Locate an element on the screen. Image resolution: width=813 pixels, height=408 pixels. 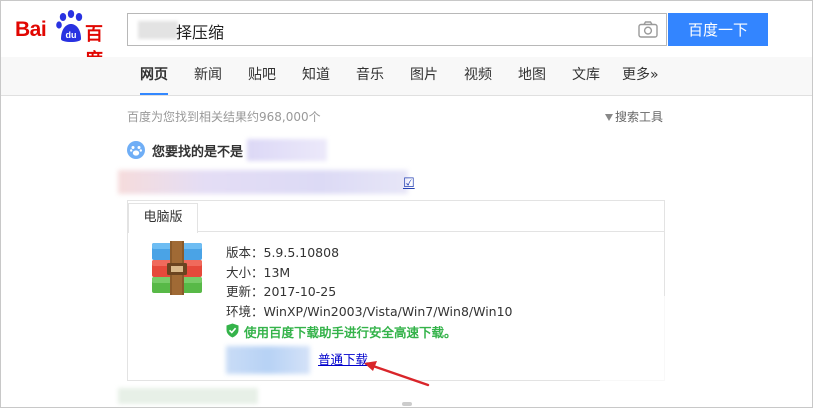
result-title-tail: ☑ is located at coordinates (409, 183).